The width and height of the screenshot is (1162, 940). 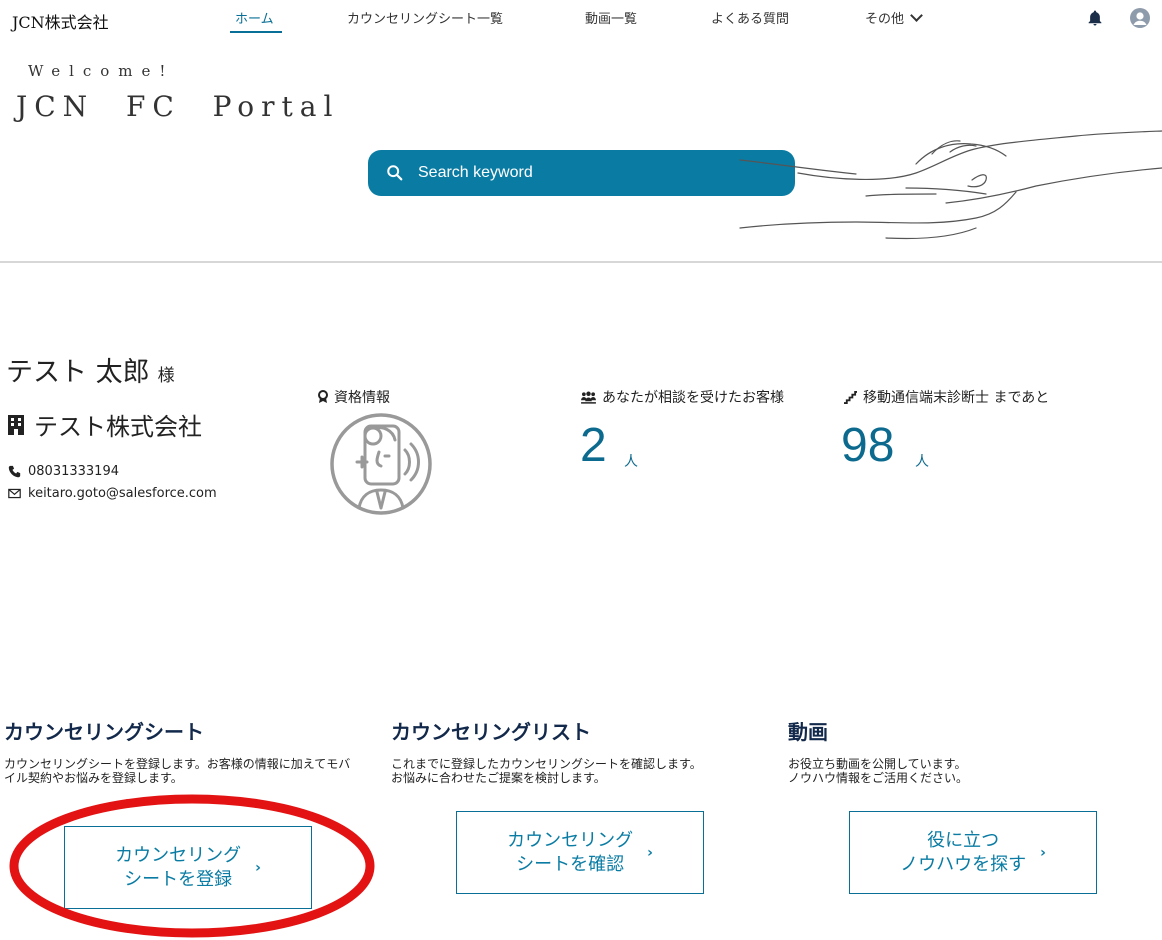 I want to click on nav-item-other-label: その他, so click(x=885, y=19).